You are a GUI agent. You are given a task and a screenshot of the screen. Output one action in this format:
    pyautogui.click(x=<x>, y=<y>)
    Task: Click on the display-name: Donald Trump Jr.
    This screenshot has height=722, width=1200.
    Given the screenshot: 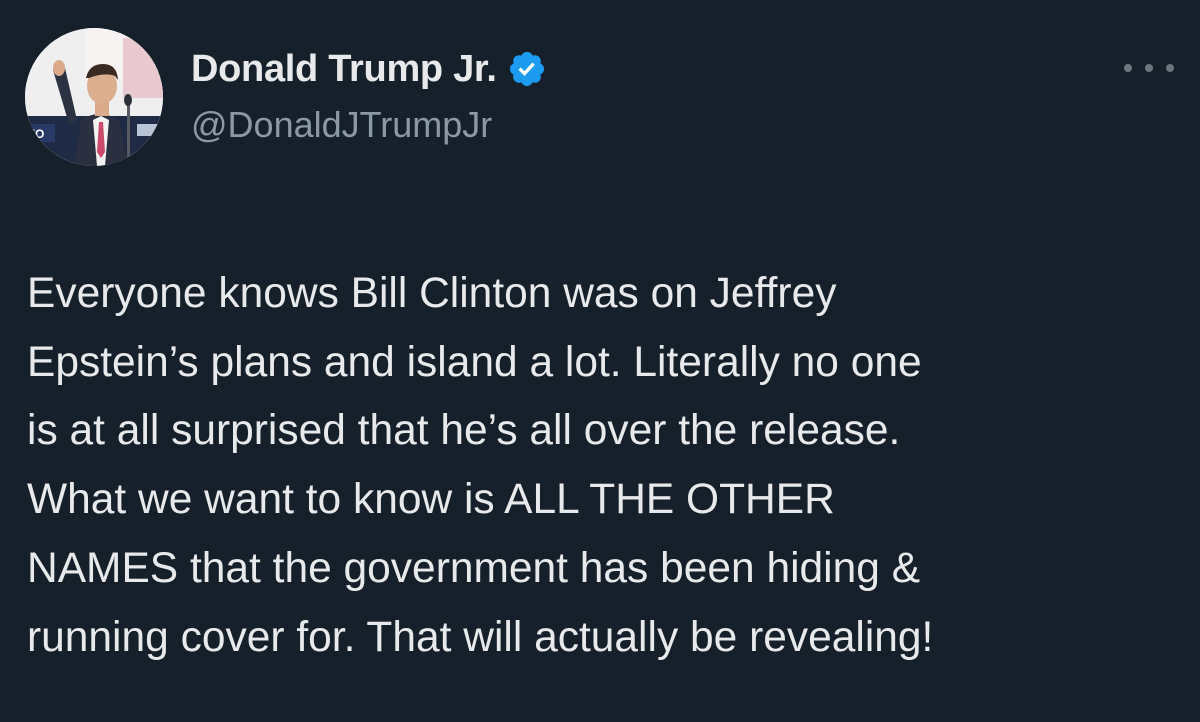 What is the action you would take?
    pyautogui.click(x=344, y=69)
    